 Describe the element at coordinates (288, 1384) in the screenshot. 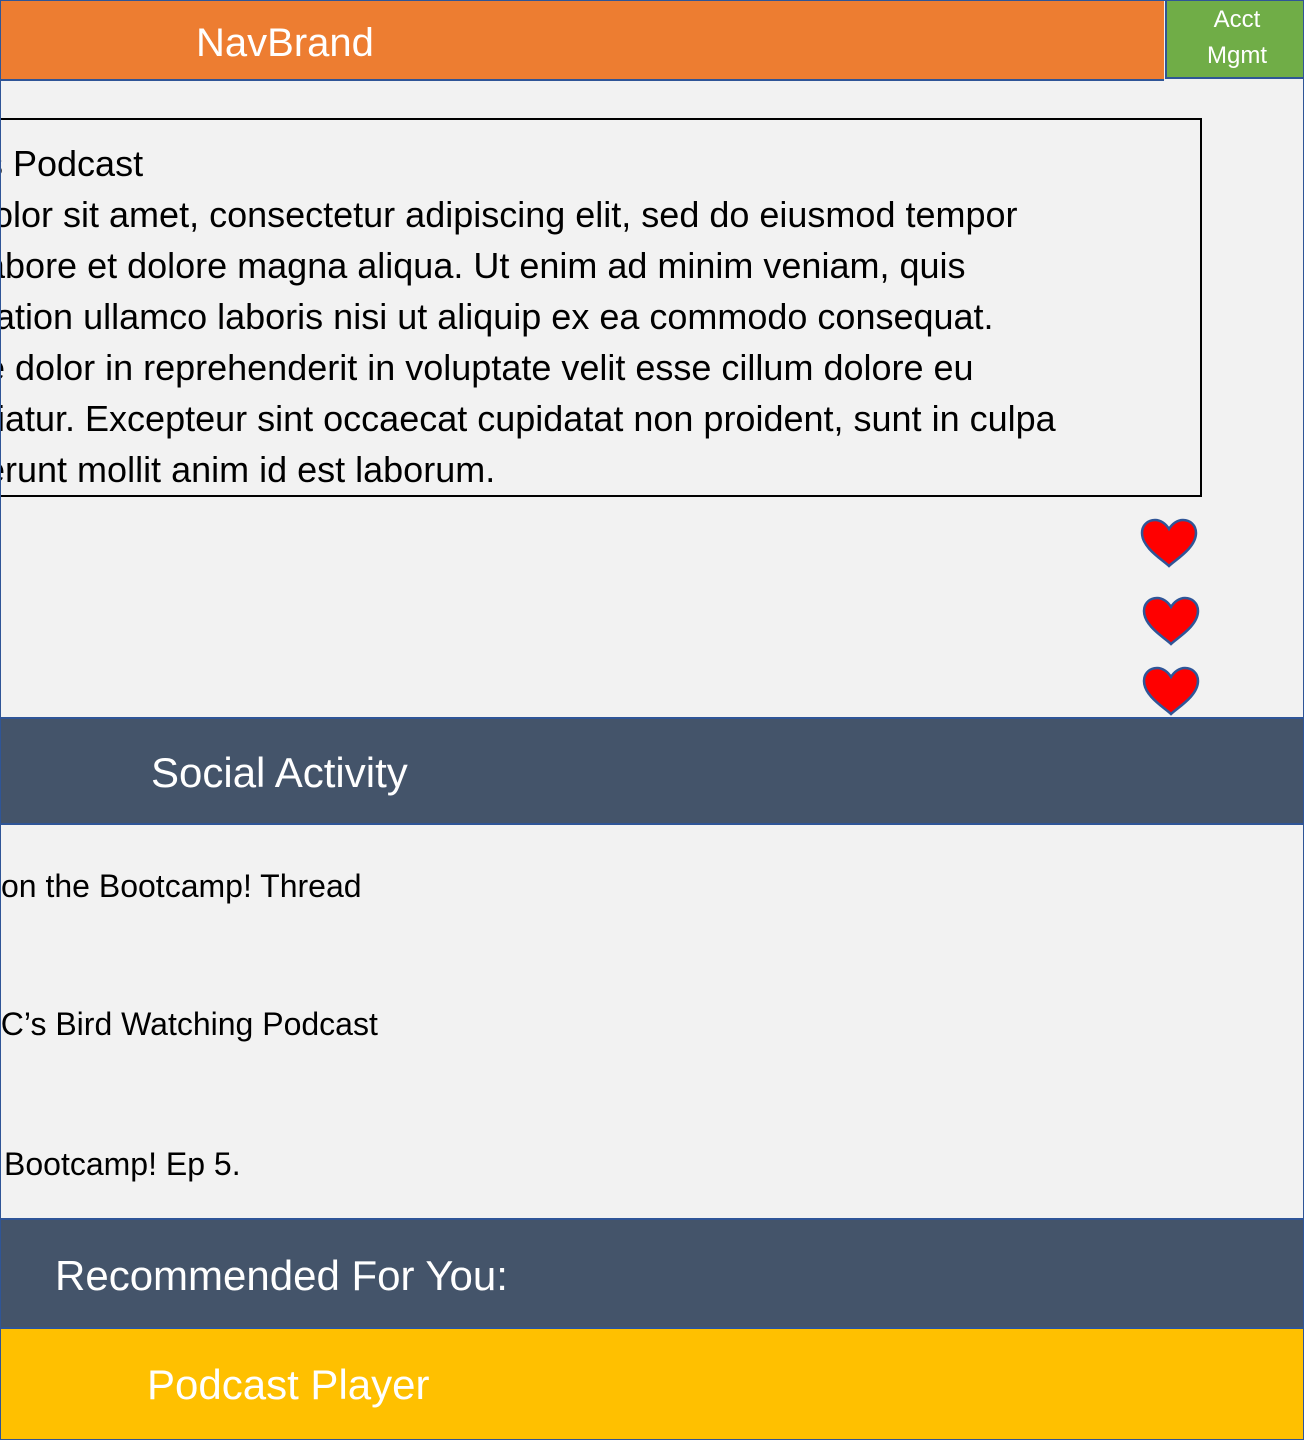

I see `podcast-player-title: Podcast Player` at that location.